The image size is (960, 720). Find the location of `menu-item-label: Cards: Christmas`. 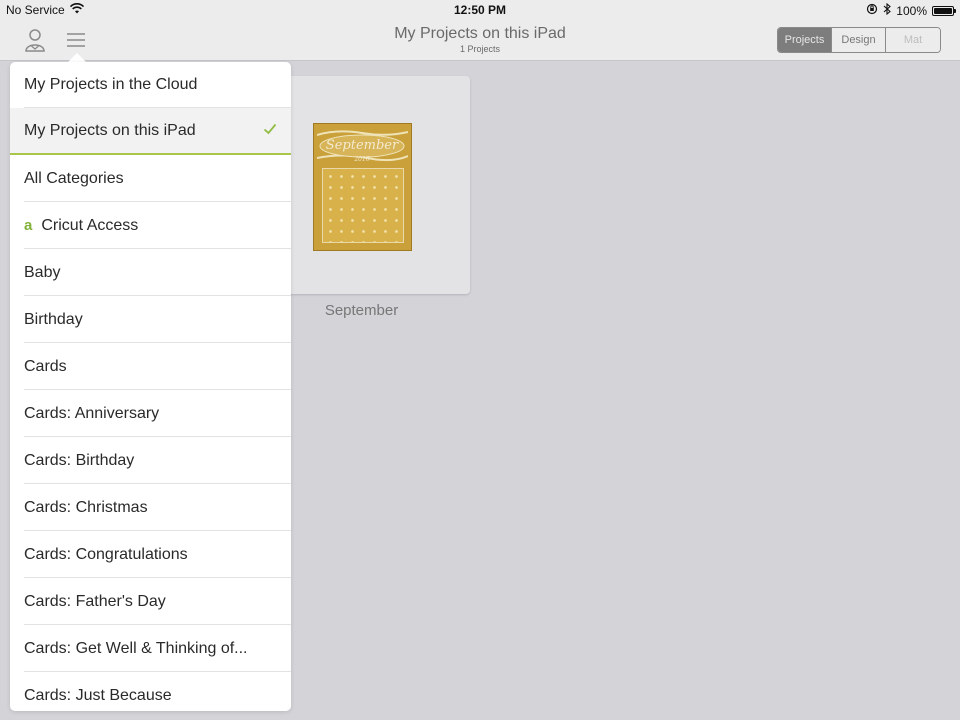

menu-item-label: Cards: Christmas is located at coordinates (86, 507).